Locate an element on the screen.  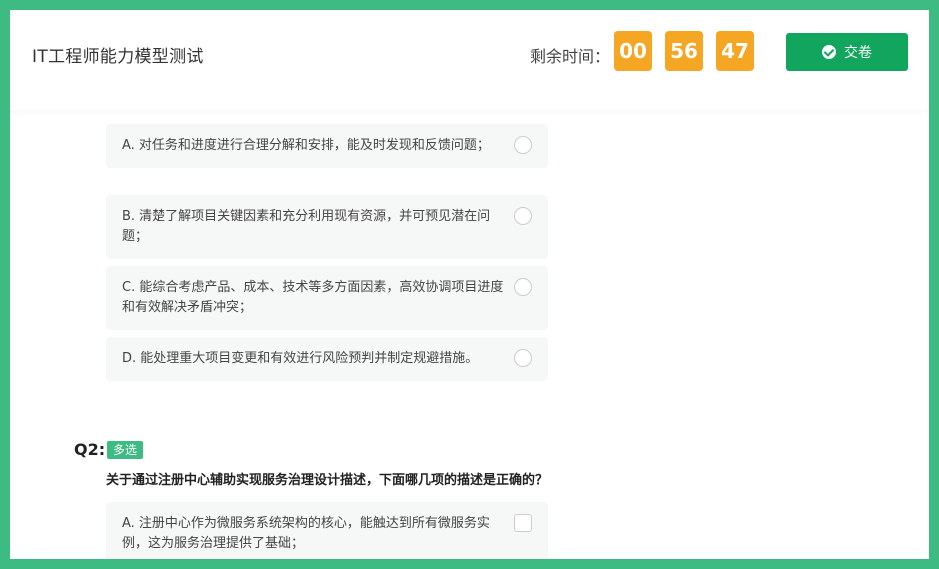
timer-hours: 00 is located at coordinates (633, 51).